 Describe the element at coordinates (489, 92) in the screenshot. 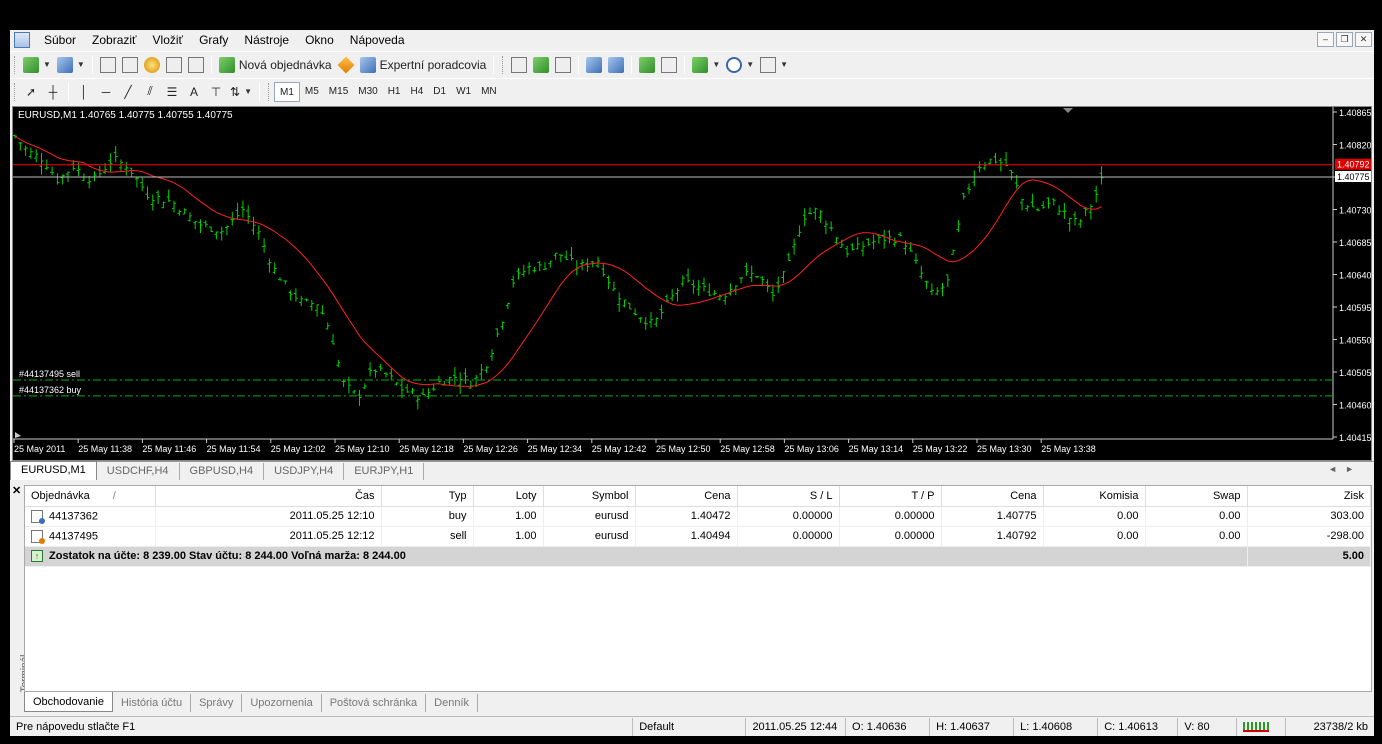

I see `timeframe-mn: MN` at that location.